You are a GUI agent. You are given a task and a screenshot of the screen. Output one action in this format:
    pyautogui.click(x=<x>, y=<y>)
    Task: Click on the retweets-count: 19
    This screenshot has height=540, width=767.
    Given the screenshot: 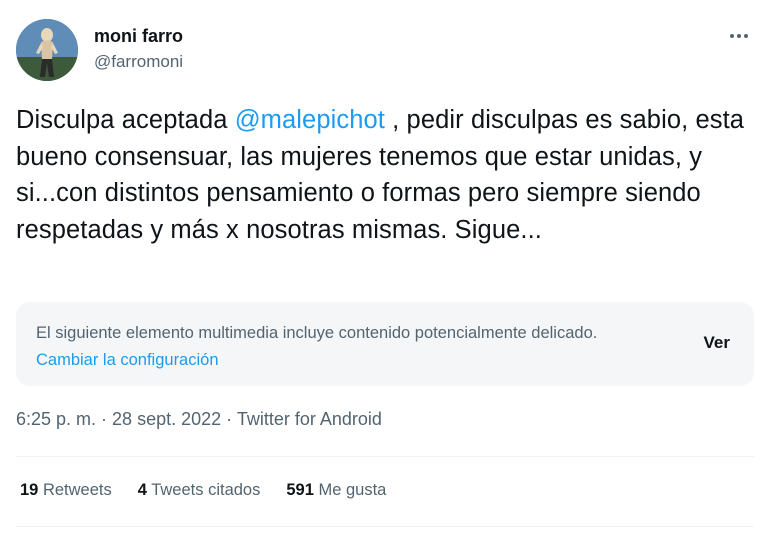 What is the action you would take?
    pyautogui.click(x=29, y=490)
    